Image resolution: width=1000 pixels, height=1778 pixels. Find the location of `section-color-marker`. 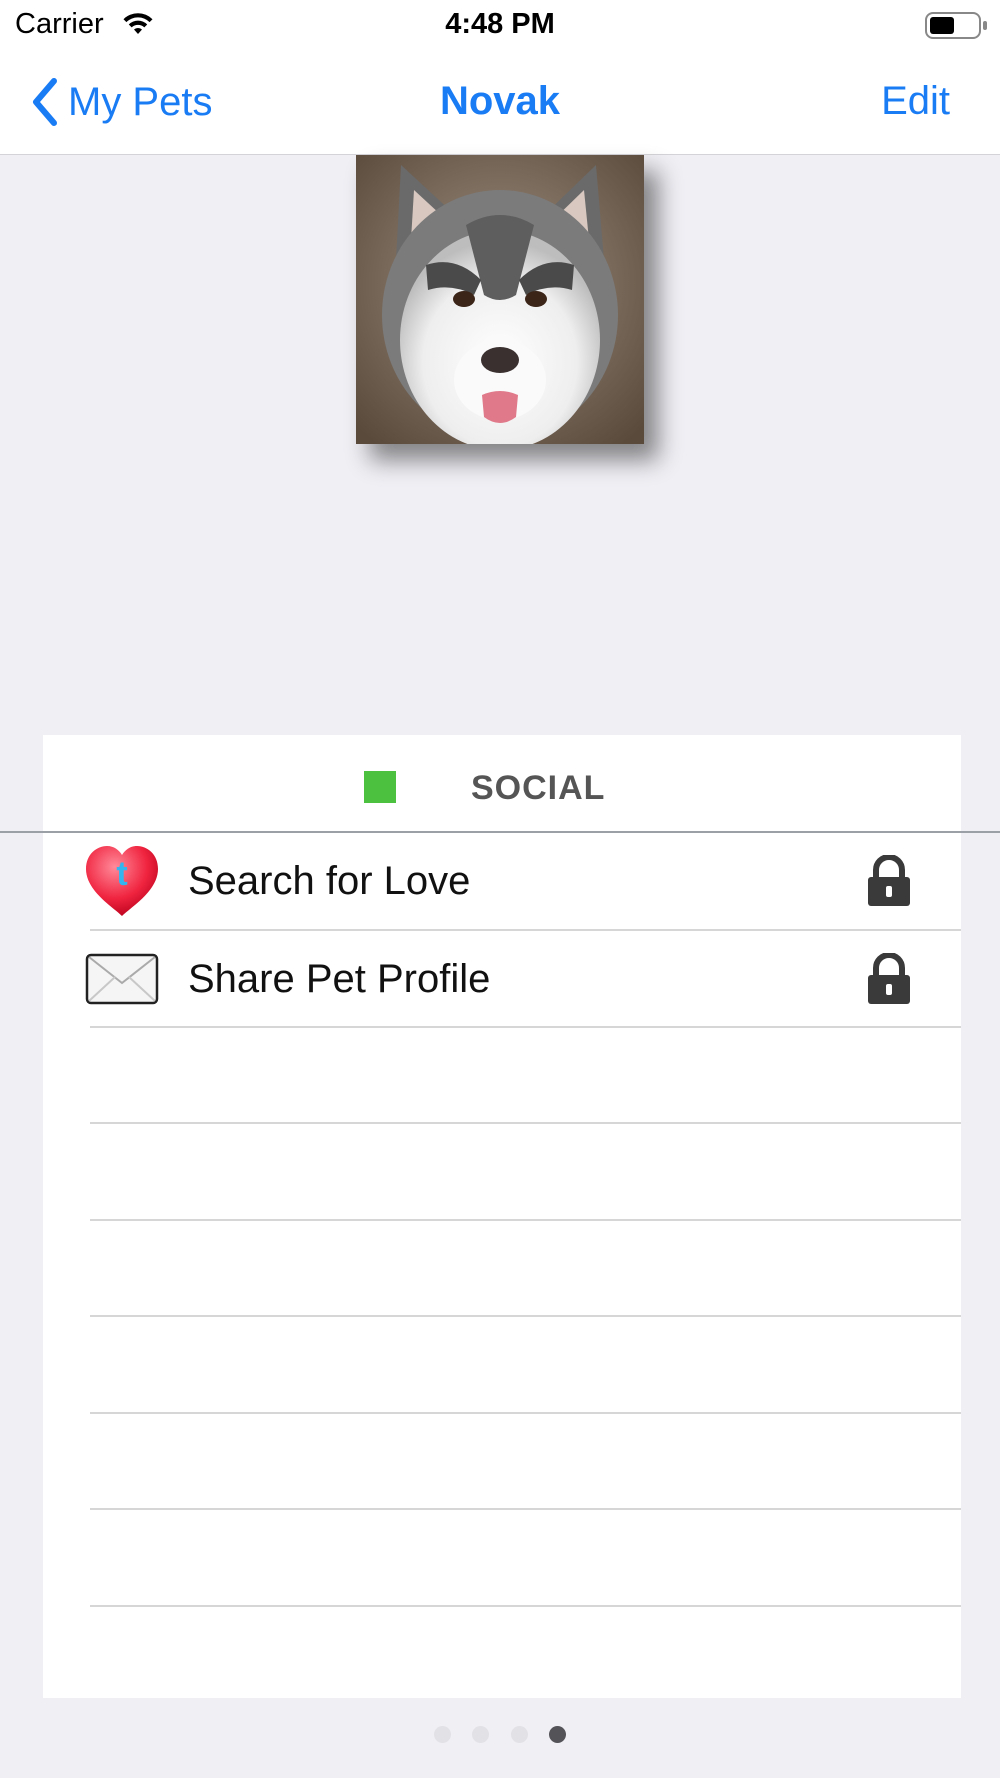

section-color-marker is located at coordinates (380, 787).